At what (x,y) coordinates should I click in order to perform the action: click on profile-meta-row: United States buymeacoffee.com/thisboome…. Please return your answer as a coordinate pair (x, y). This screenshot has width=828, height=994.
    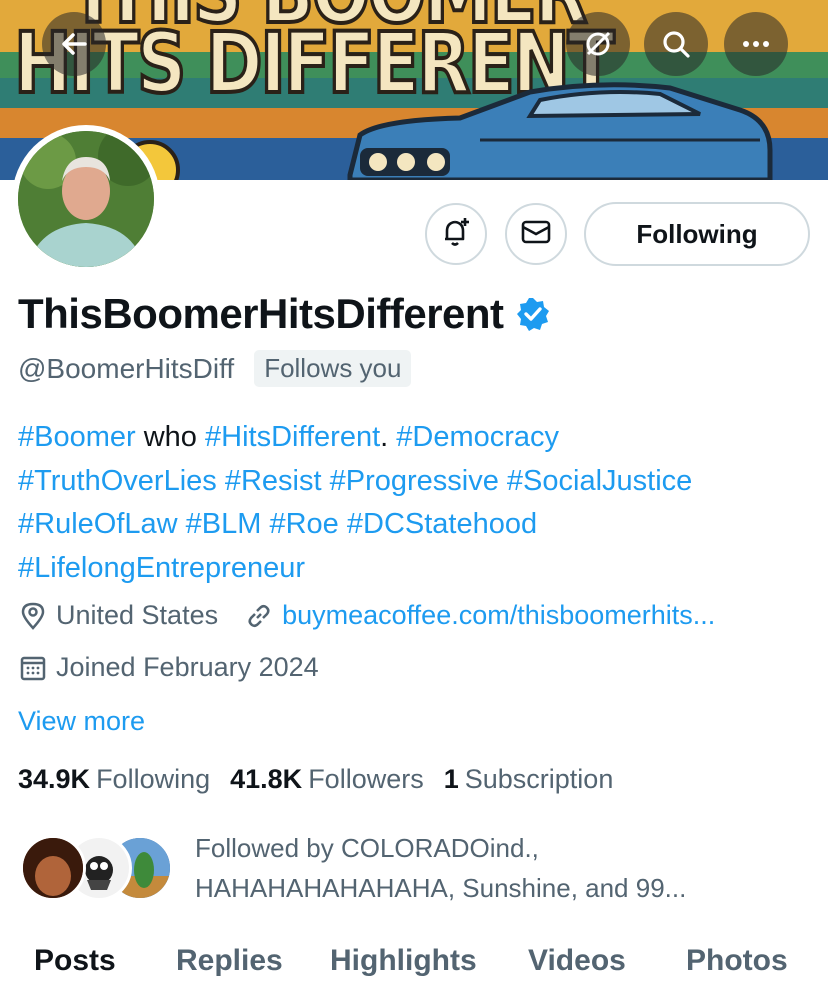
    Looking at the image, I should click on (366, 615).